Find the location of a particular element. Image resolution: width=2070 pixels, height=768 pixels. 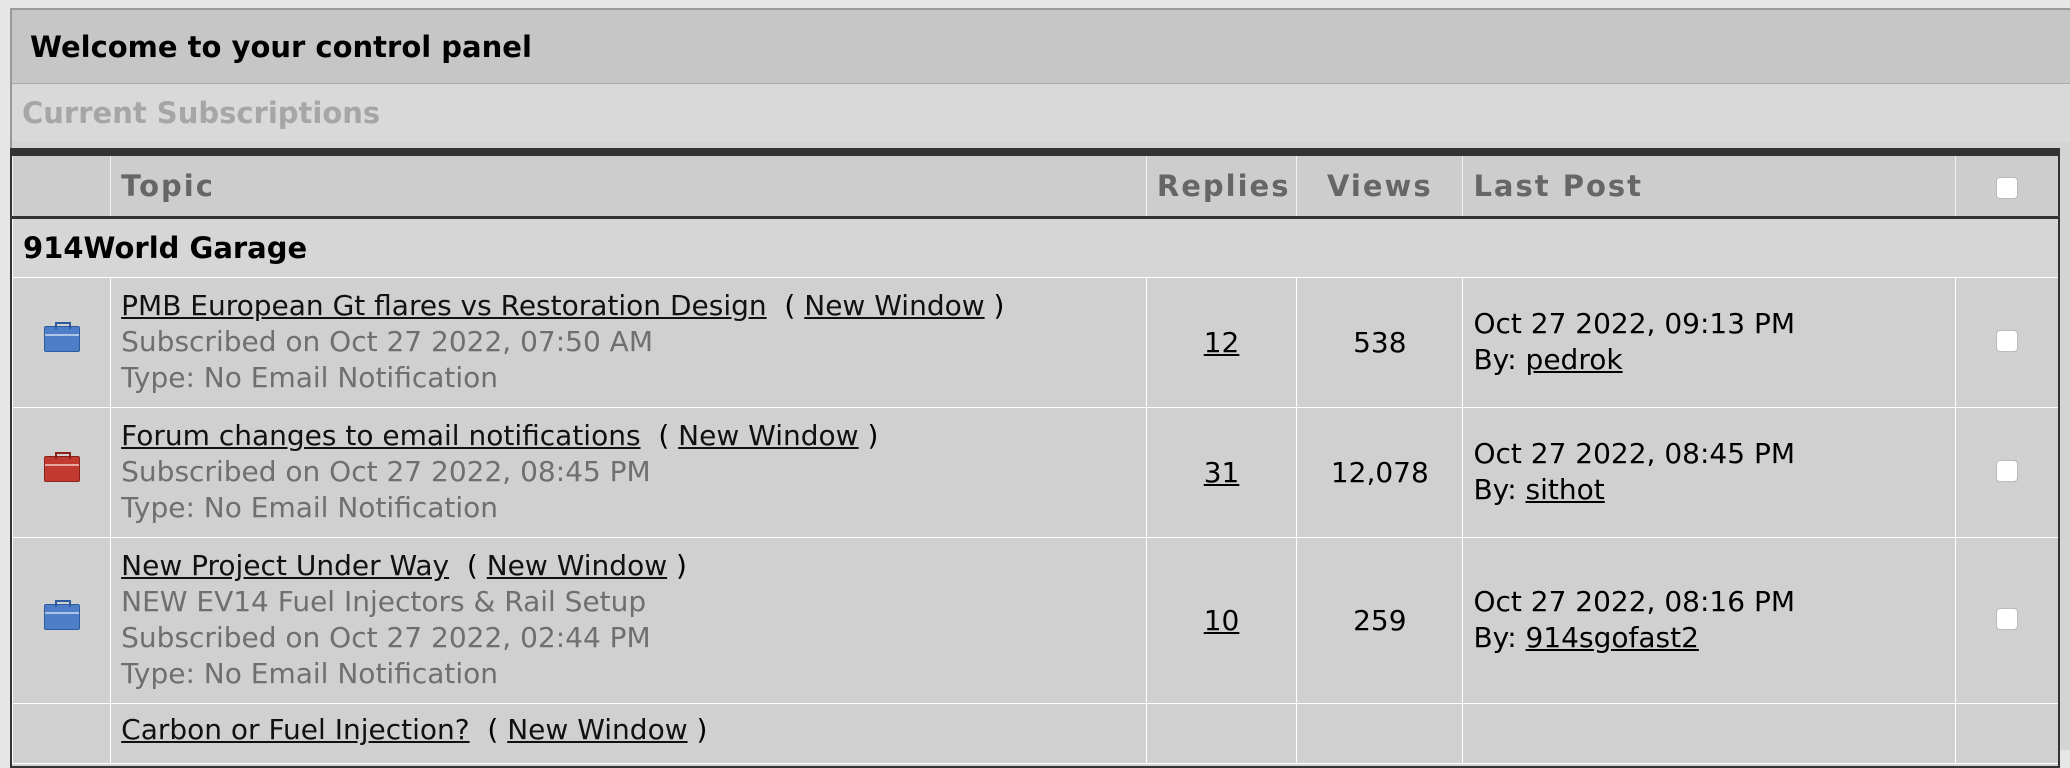

views-cell: 259 is located at coordinates (1379, 620).